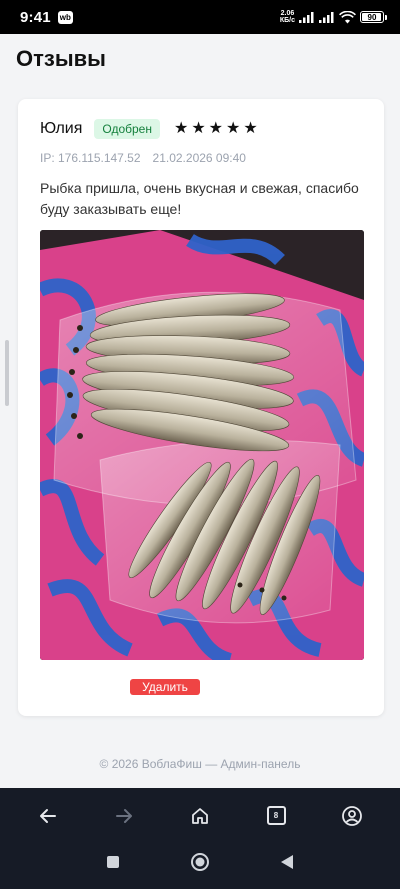 This screenshot has width=400, height=889. I want to click on review-header: Юлия Одобрен ★ ★ ★ ★ ★, so click(149, 129).